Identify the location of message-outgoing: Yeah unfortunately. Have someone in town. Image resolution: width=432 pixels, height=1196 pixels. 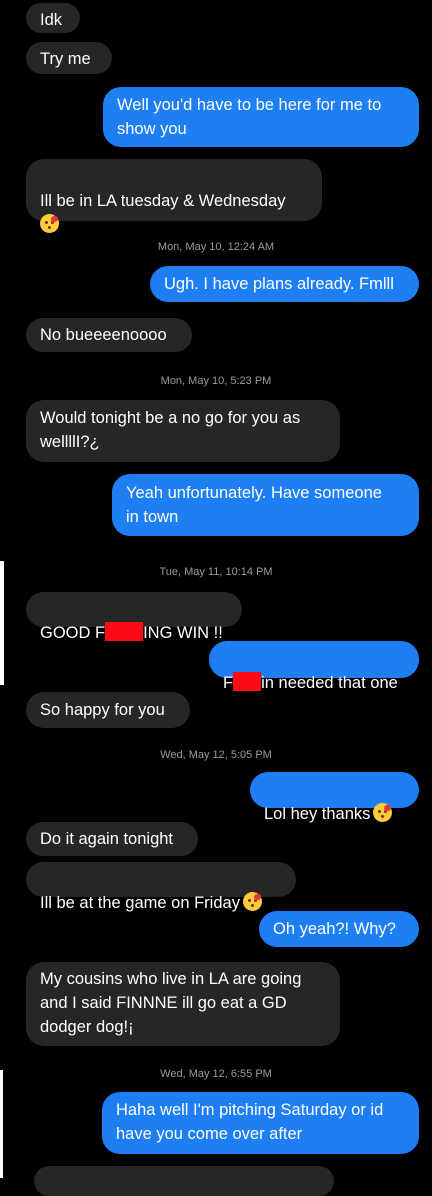
(265, 505).